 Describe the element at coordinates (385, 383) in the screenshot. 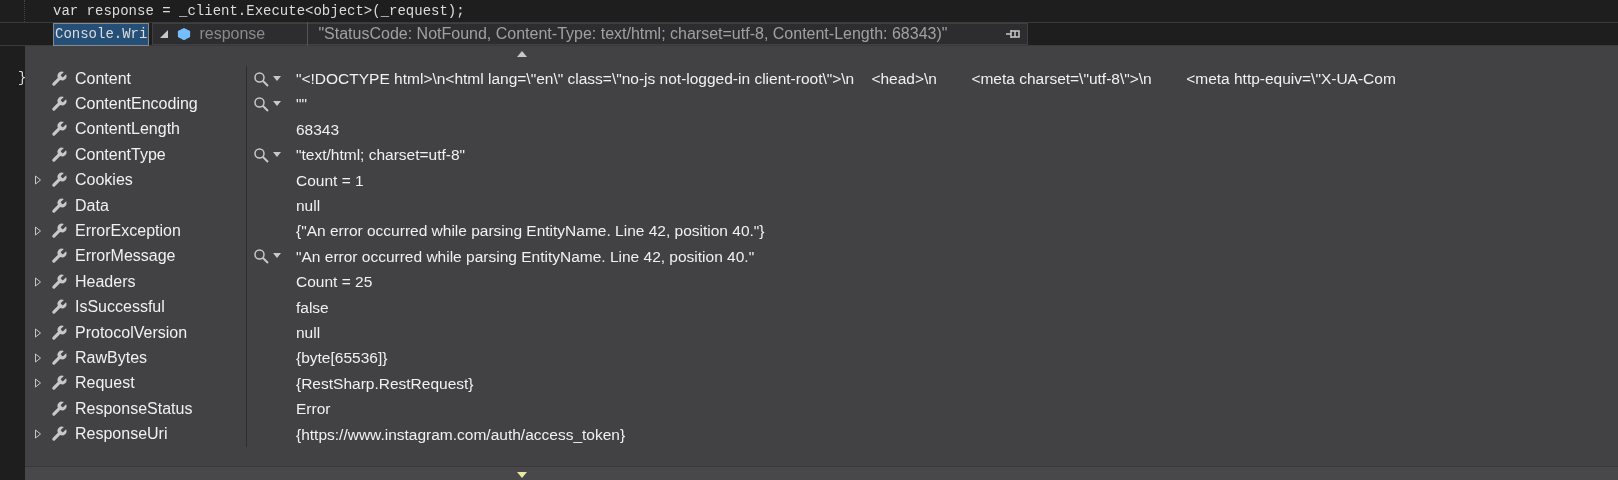

I see `property-value: {RestSharp.RestRequest}` at that location.